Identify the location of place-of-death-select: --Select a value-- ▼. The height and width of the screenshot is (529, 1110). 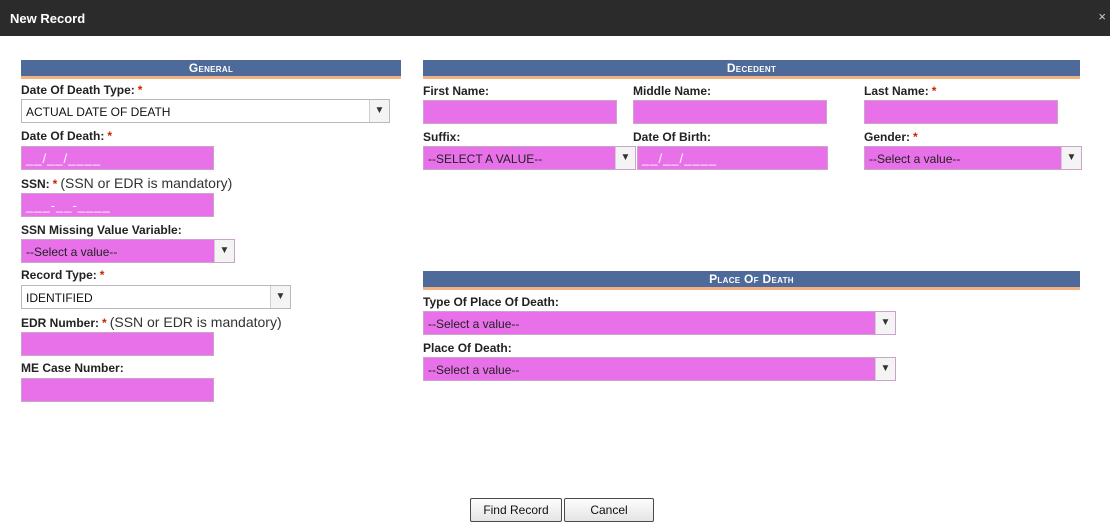
(659, 369).